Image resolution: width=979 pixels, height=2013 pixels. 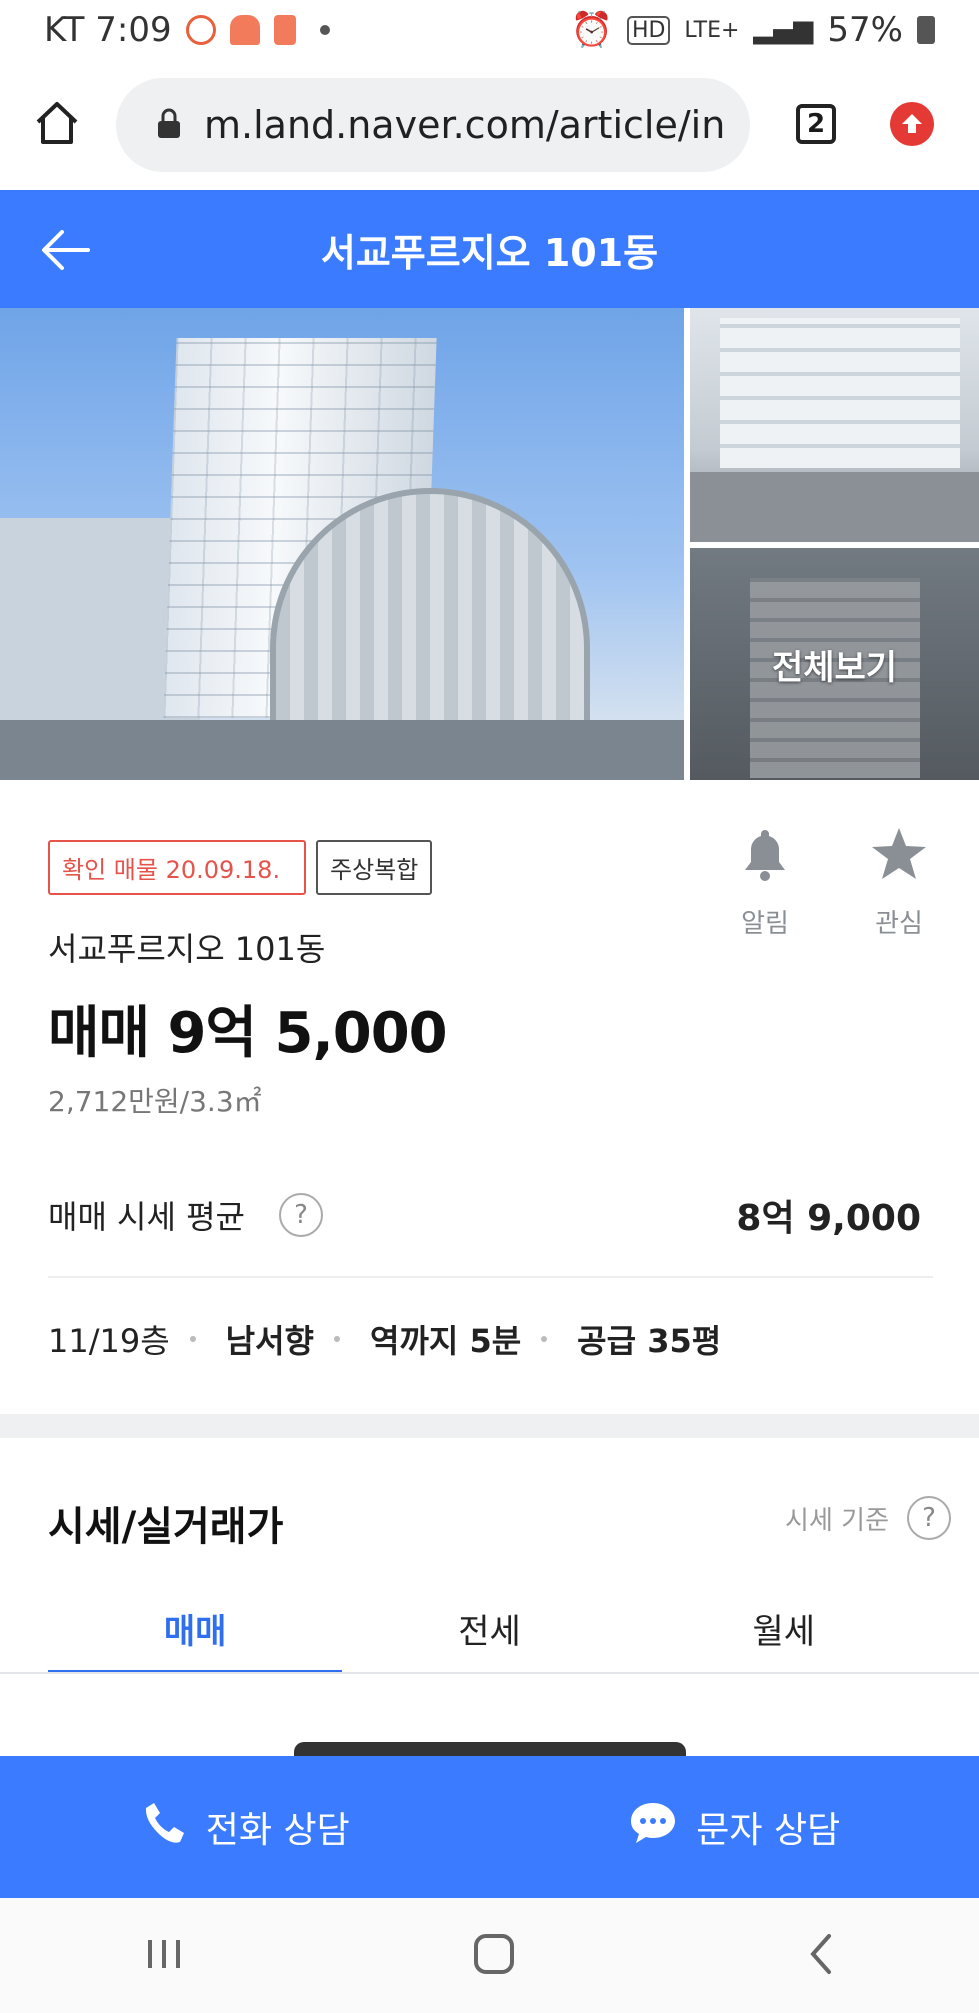 What do you see at coordinates (494, 1956) in the screenshot?
I see `home-nav-icon` at bounding box center [494, 1956].